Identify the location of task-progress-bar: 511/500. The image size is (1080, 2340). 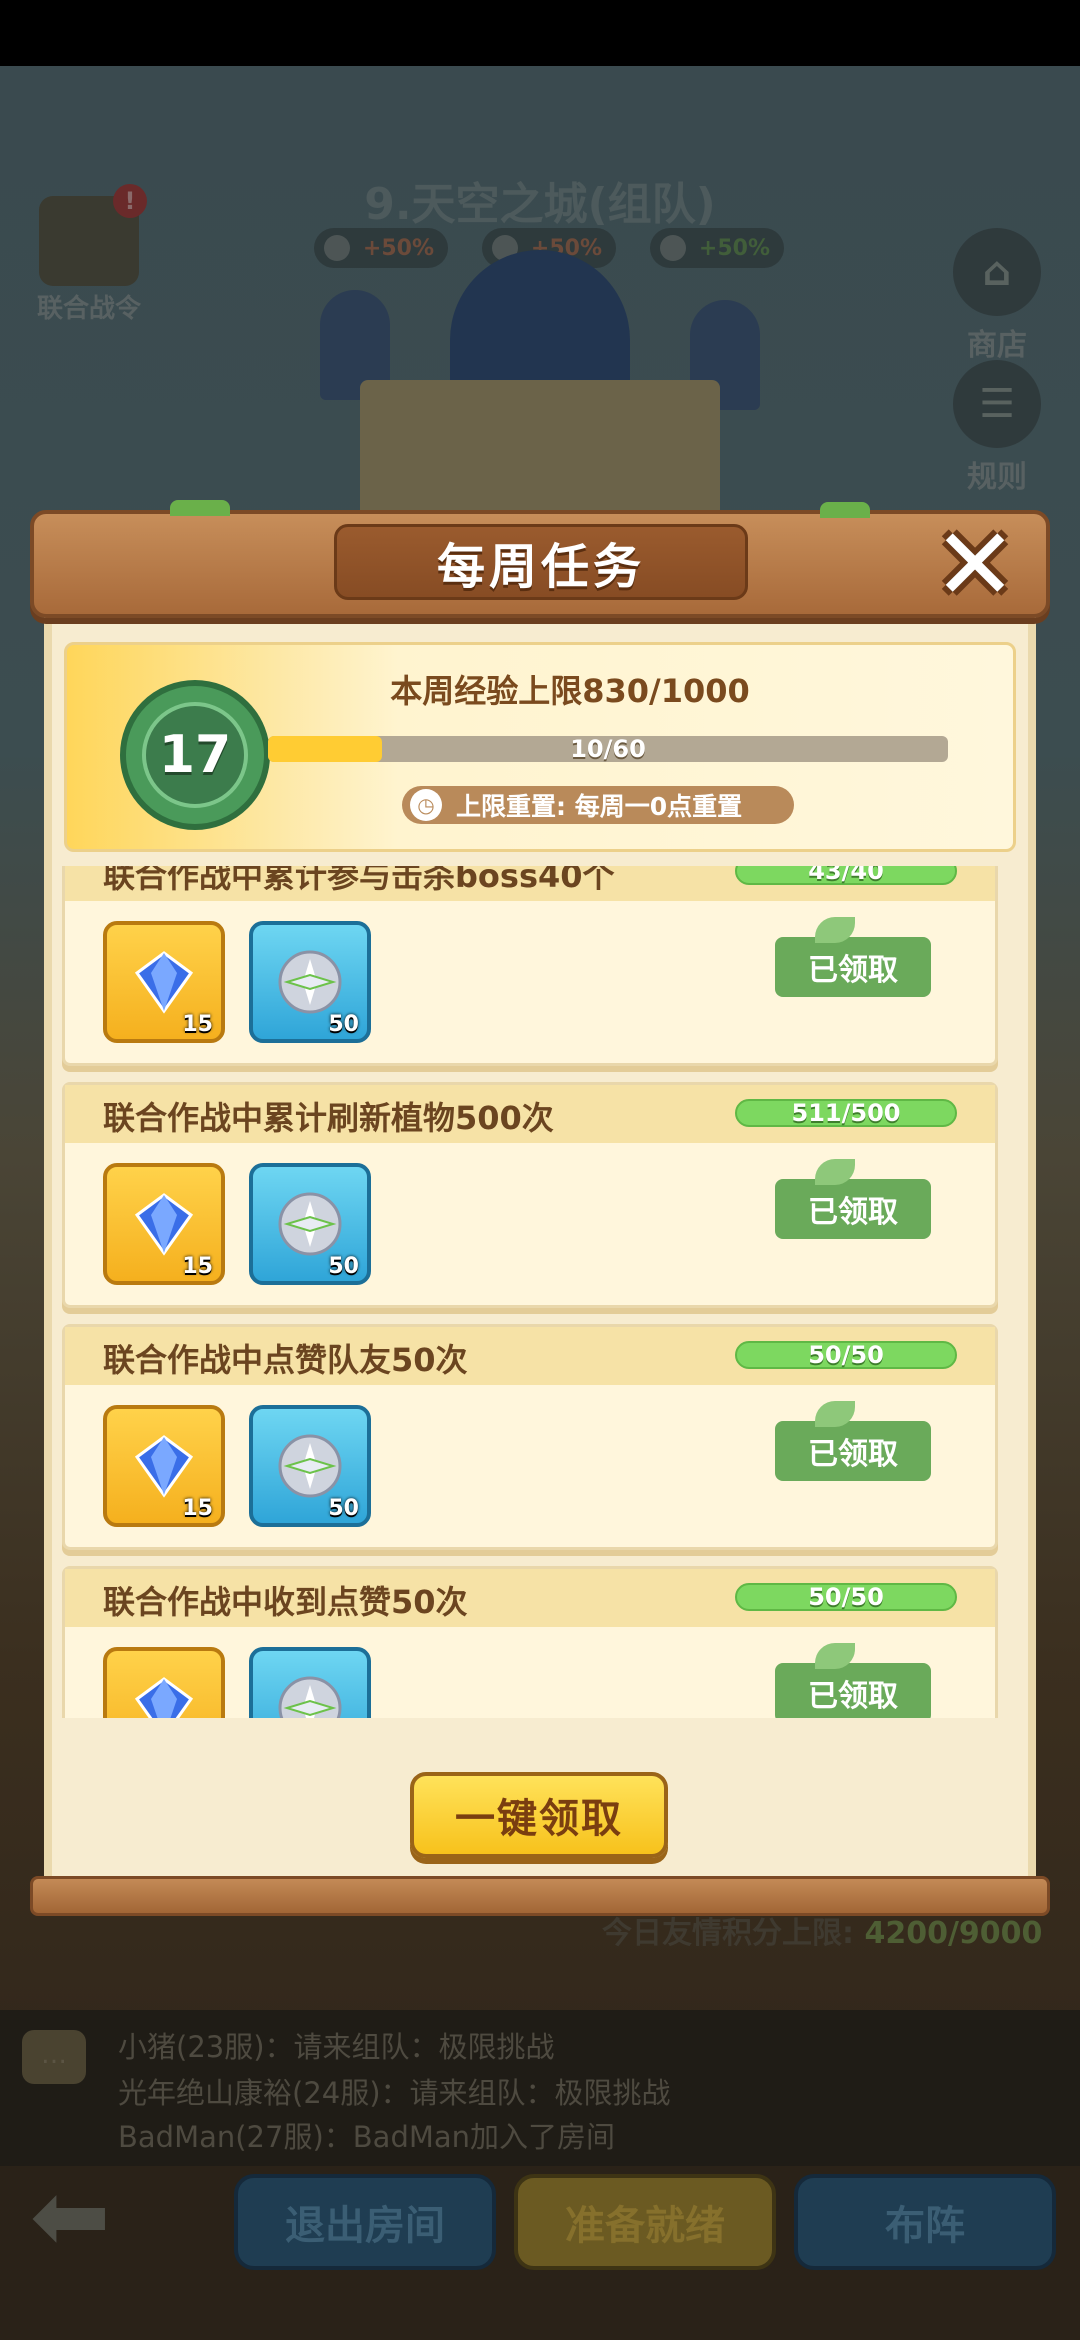
(846, 1113).